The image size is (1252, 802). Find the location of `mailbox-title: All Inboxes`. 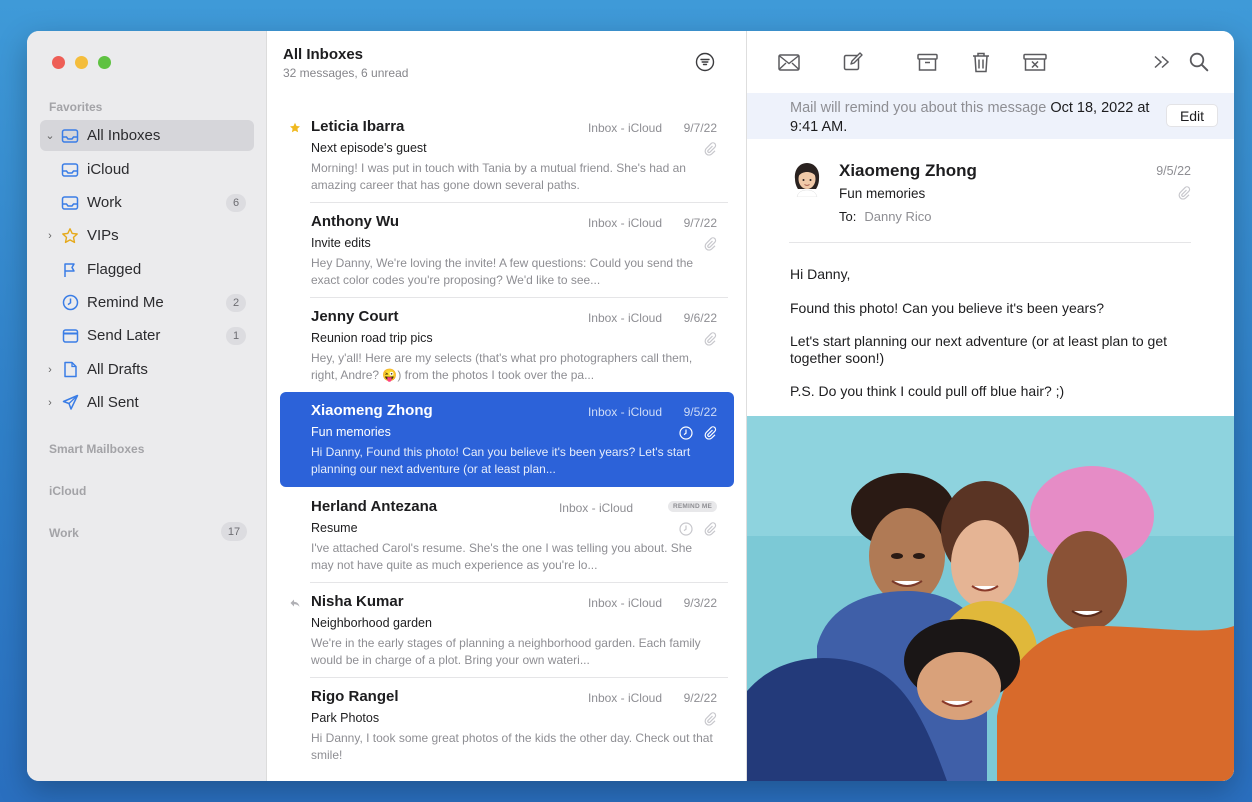

mailbox-title: All Inboxes is located at coordinates (323, 54).